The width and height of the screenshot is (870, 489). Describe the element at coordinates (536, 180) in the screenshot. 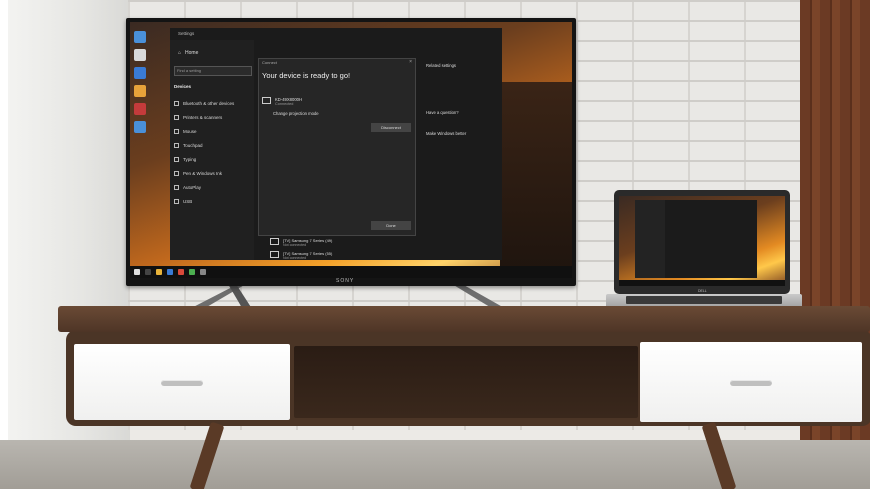

I see `wallpaper-building` at that location.